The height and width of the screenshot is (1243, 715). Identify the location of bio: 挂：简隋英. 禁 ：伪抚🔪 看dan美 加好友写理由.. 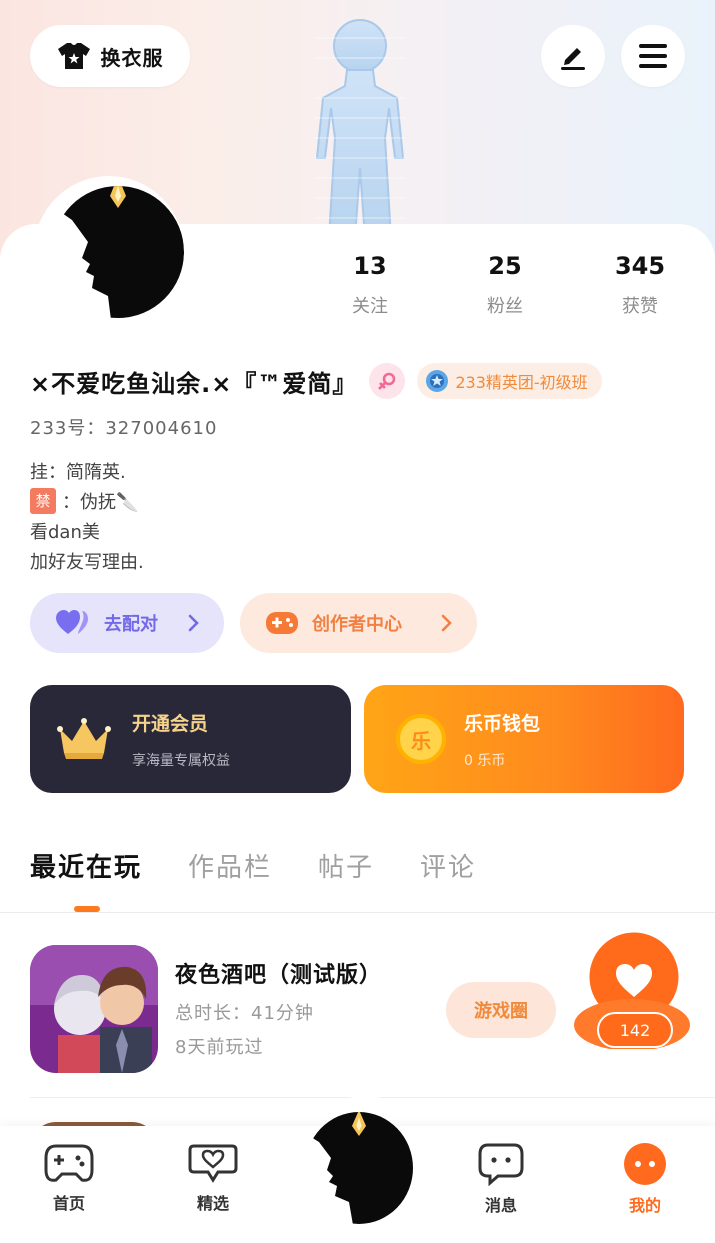
(87, 516).